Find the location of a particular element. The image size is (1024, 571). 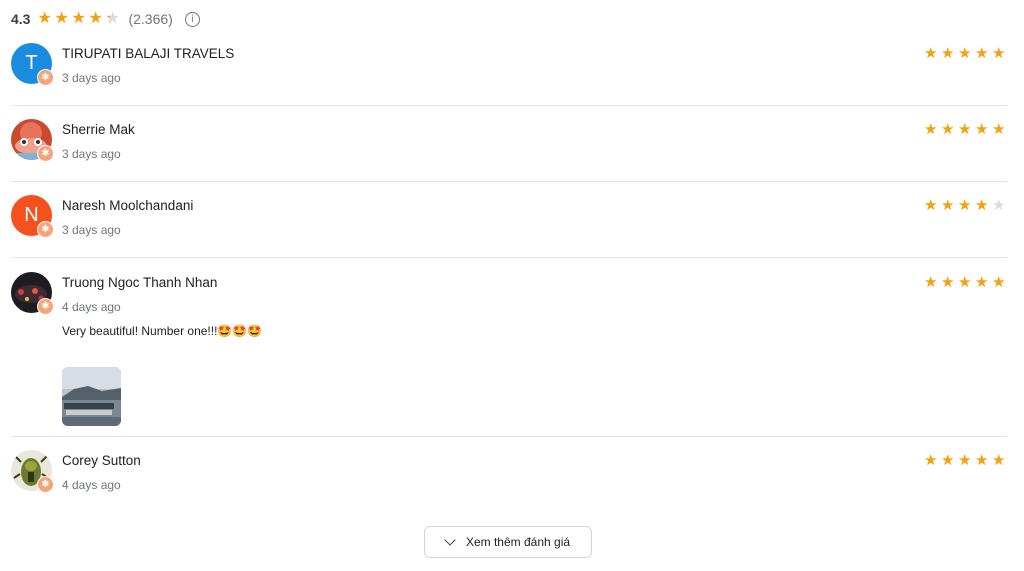

reviewer-name: Naresh Moolchandani is located at coordinates (127, 205).